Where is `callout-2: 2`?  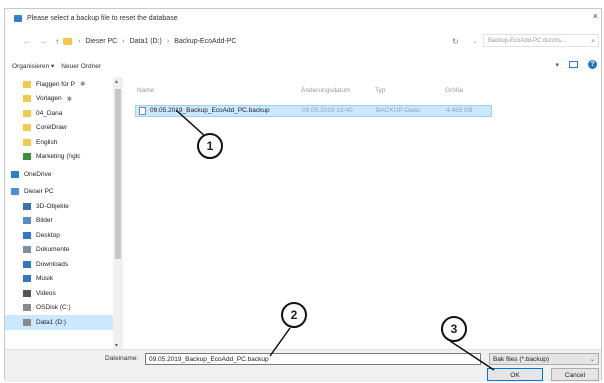
callout-2: 2 is located at coordinates (294, 315).